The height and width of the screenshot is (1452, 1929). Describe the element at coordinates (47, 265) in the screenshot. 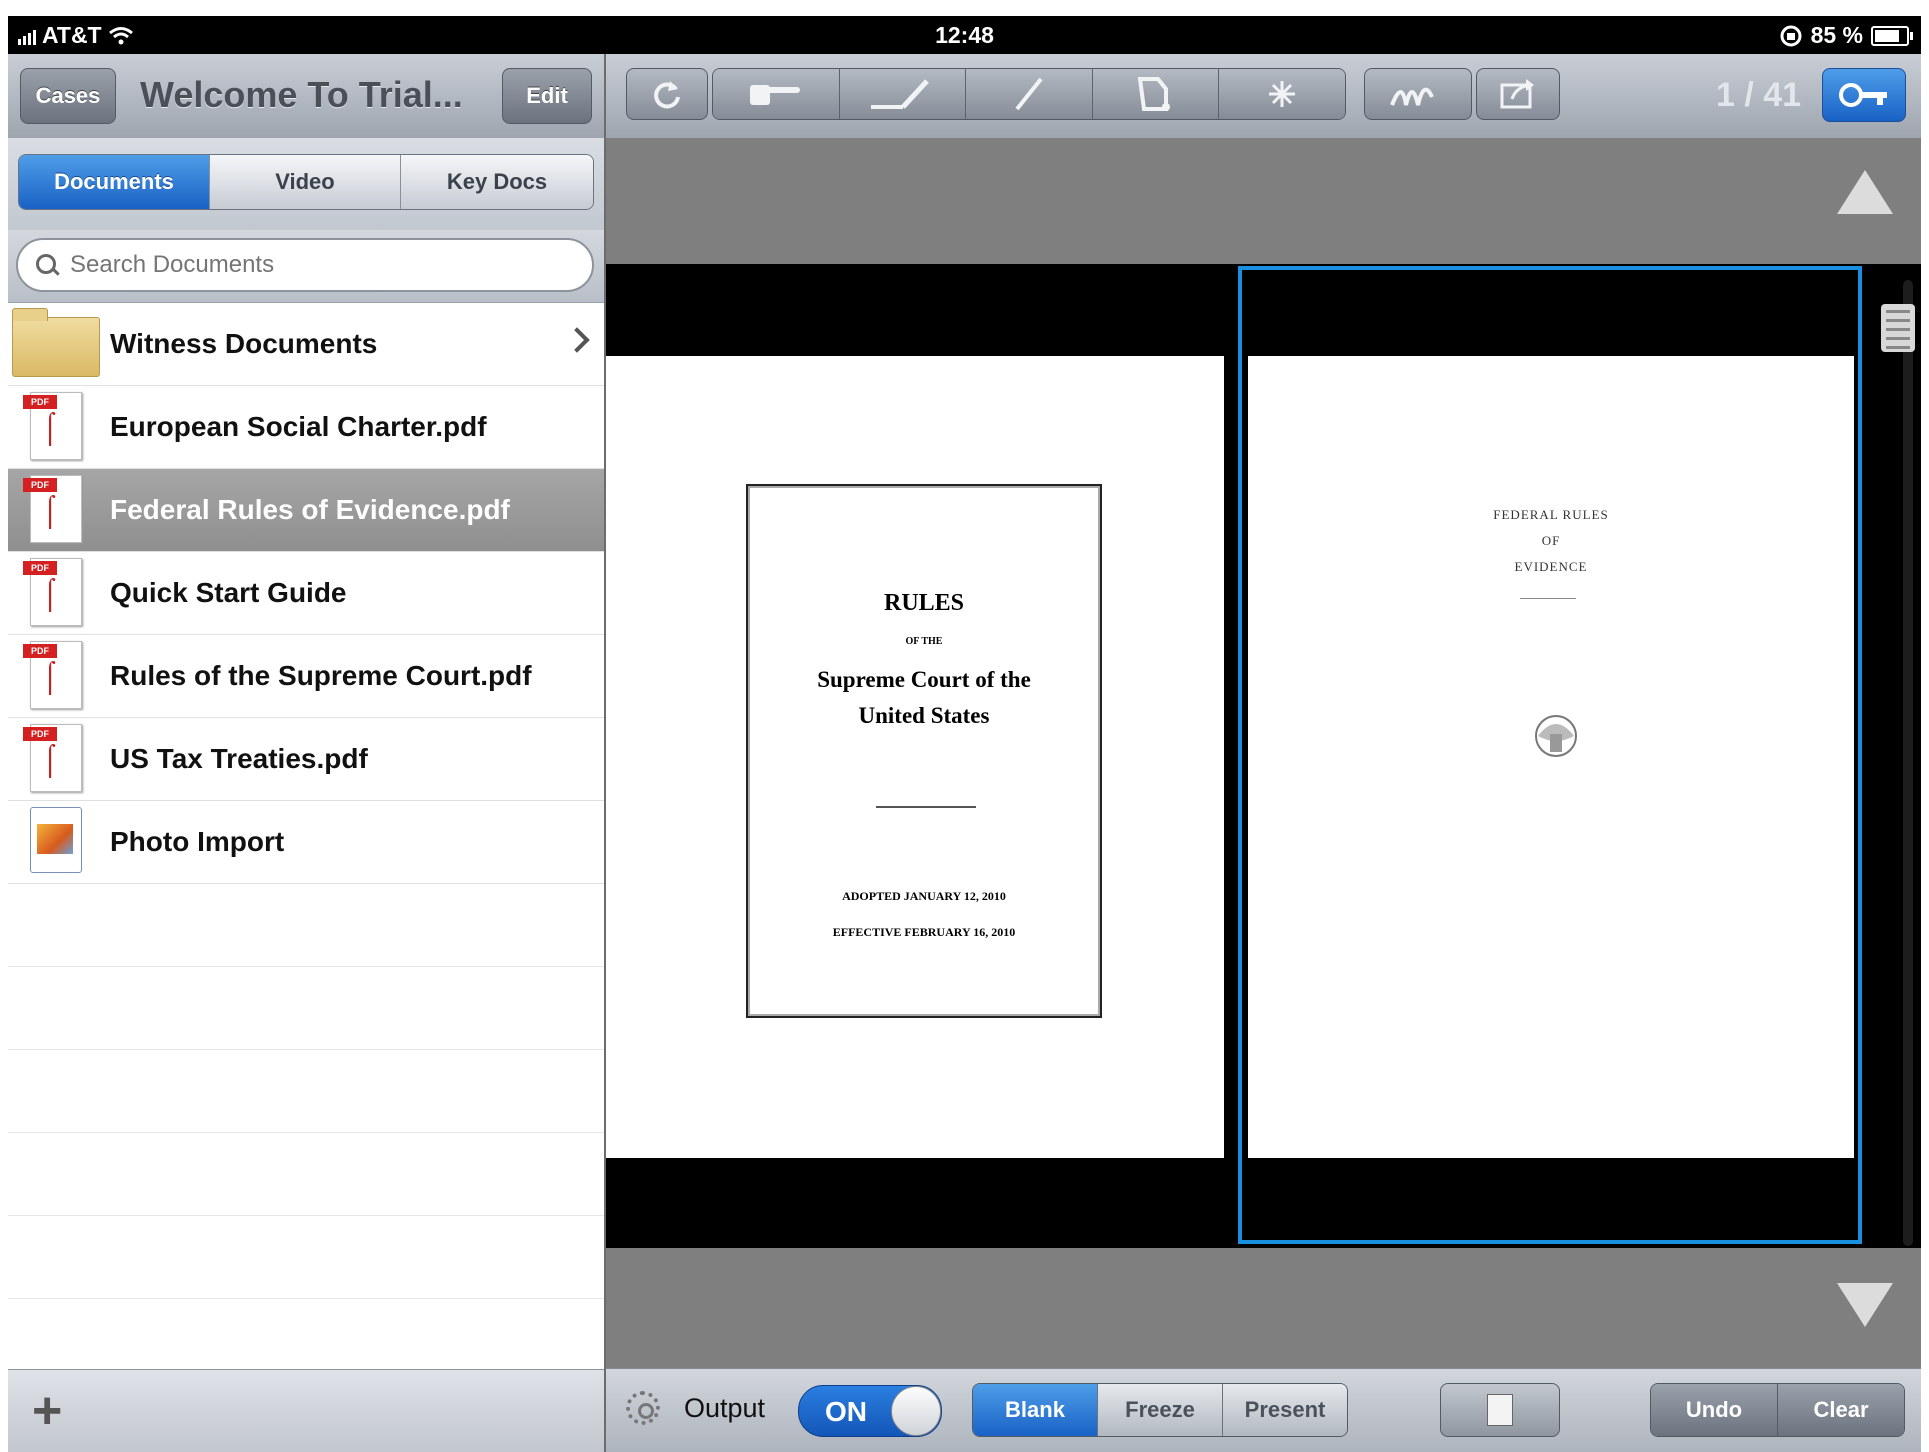

I see `search-icon` at that location.